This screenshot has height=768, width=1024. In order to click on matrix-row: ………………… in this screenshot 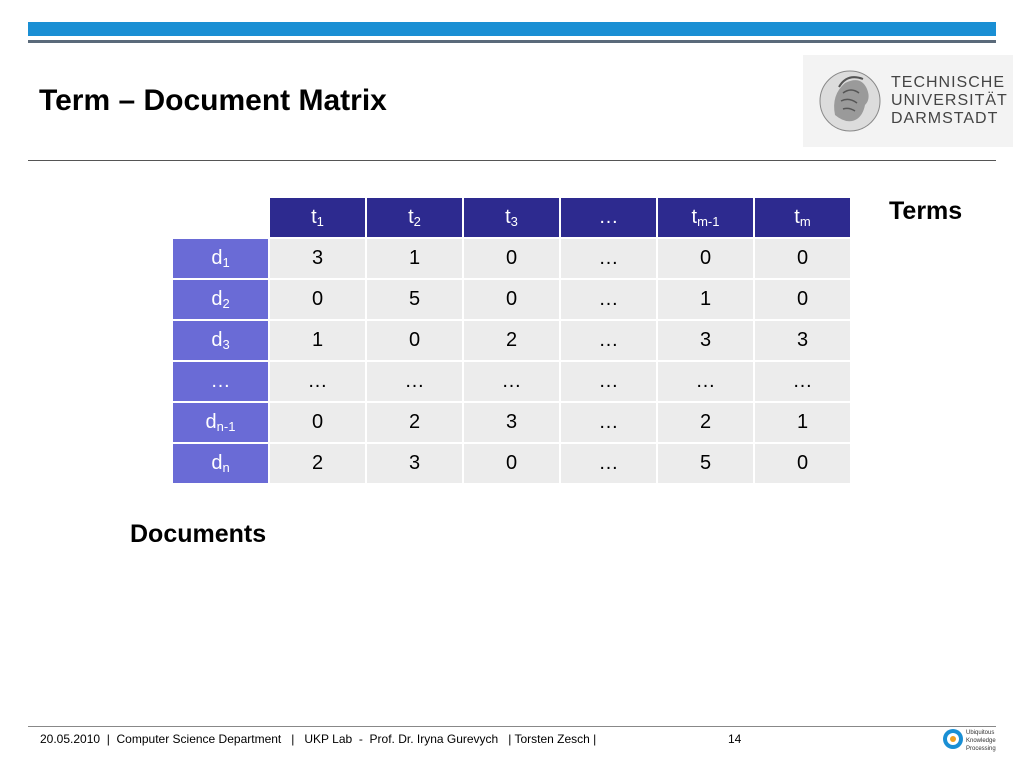, I will do `click(511, 381)`.